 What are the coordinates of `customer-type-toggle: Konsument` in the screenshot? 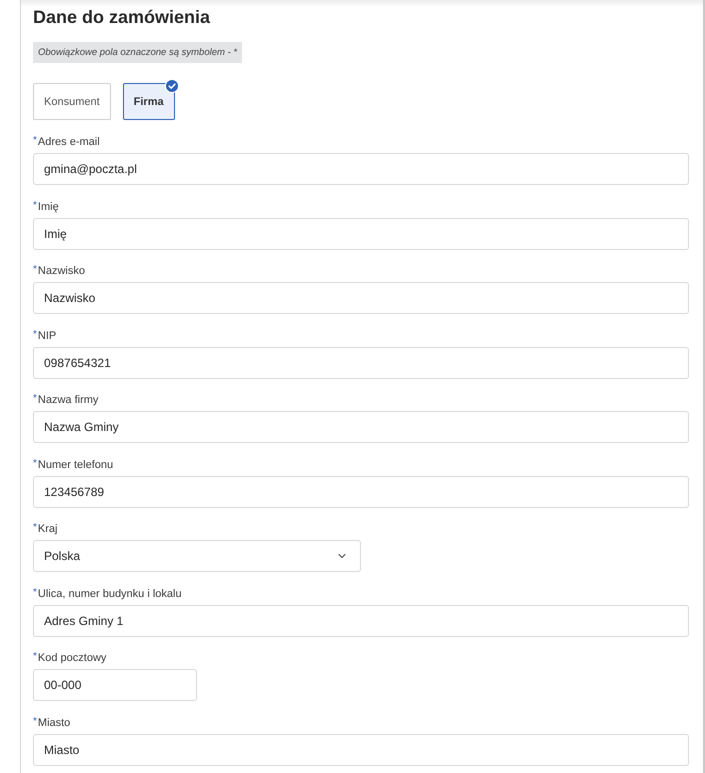 It's located at (72, 101).